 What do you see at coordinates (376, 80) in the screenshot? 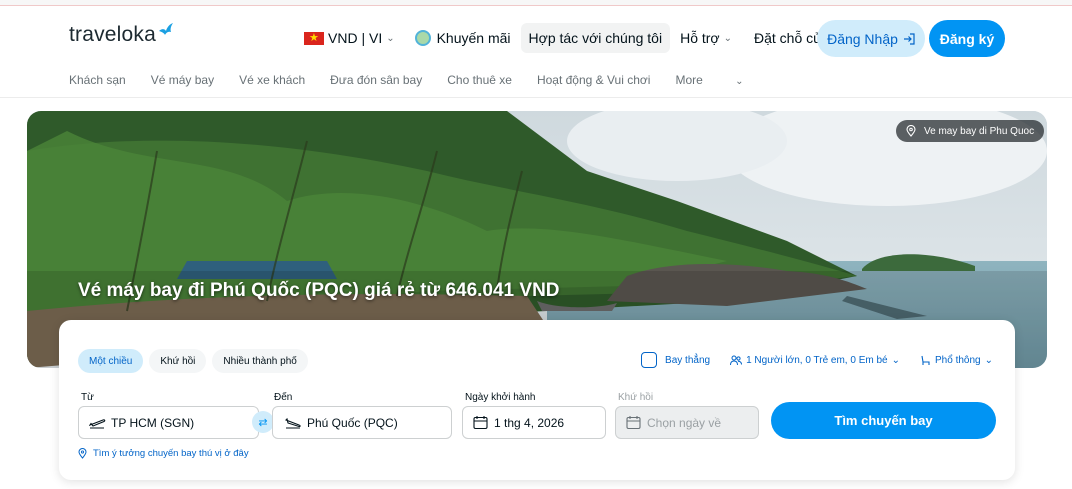
I see `subnav-item-airport-transfer: Đưa đón sân bay` at bounding box center [376, 80].